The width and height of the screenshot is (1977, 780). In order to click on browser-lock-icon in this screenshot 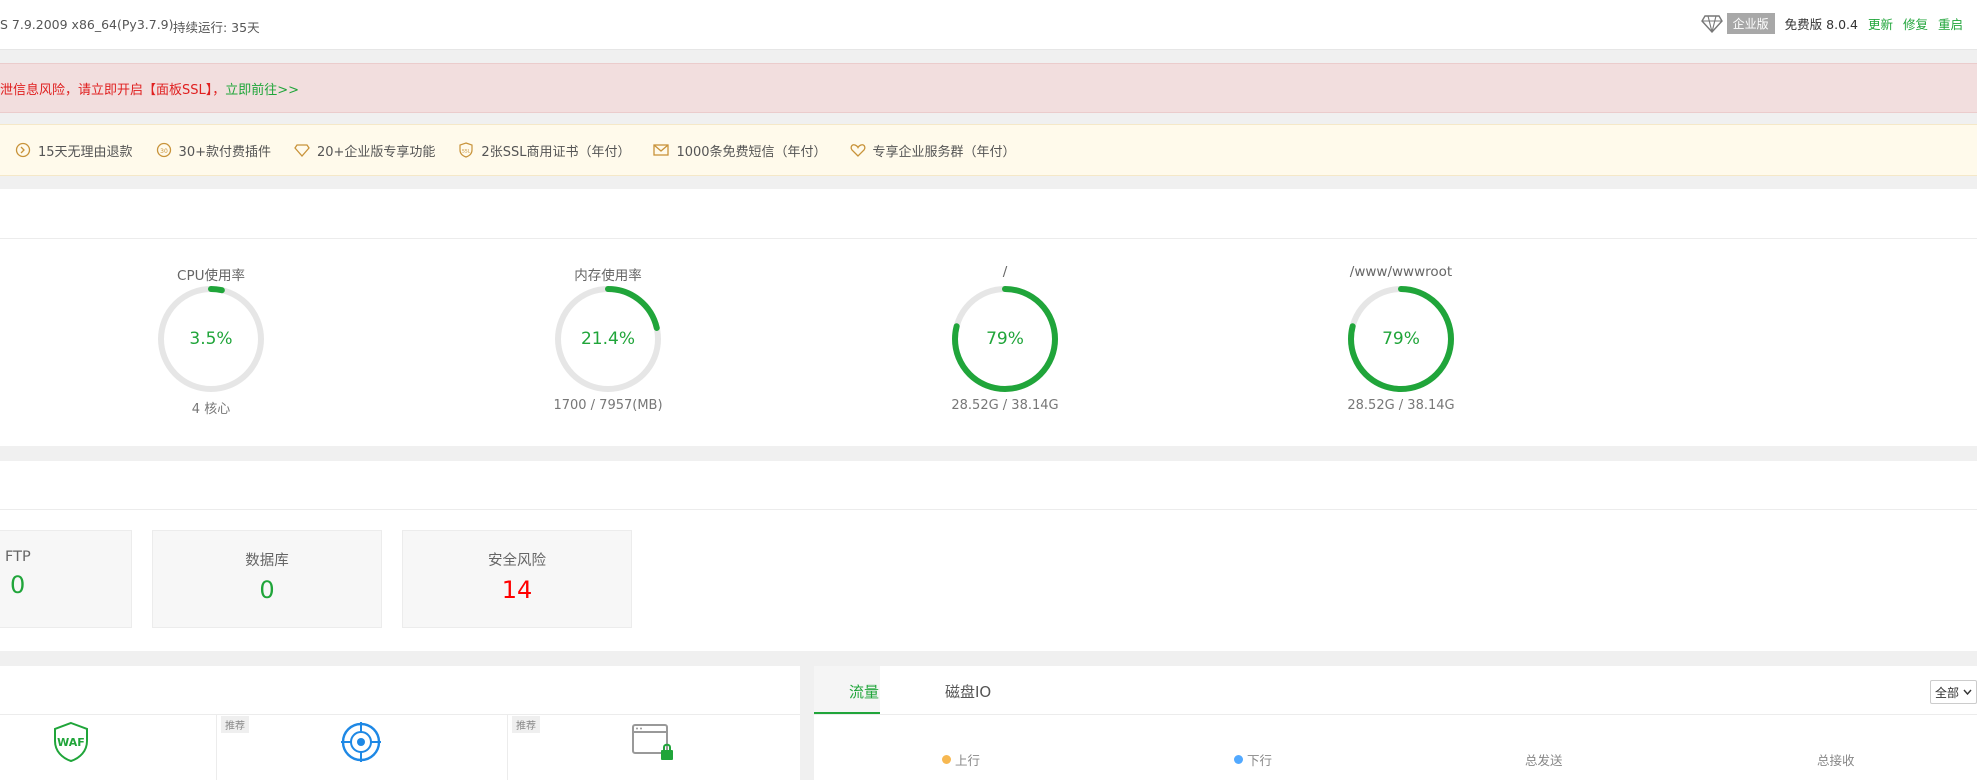, I will do `click(652, 742)`.